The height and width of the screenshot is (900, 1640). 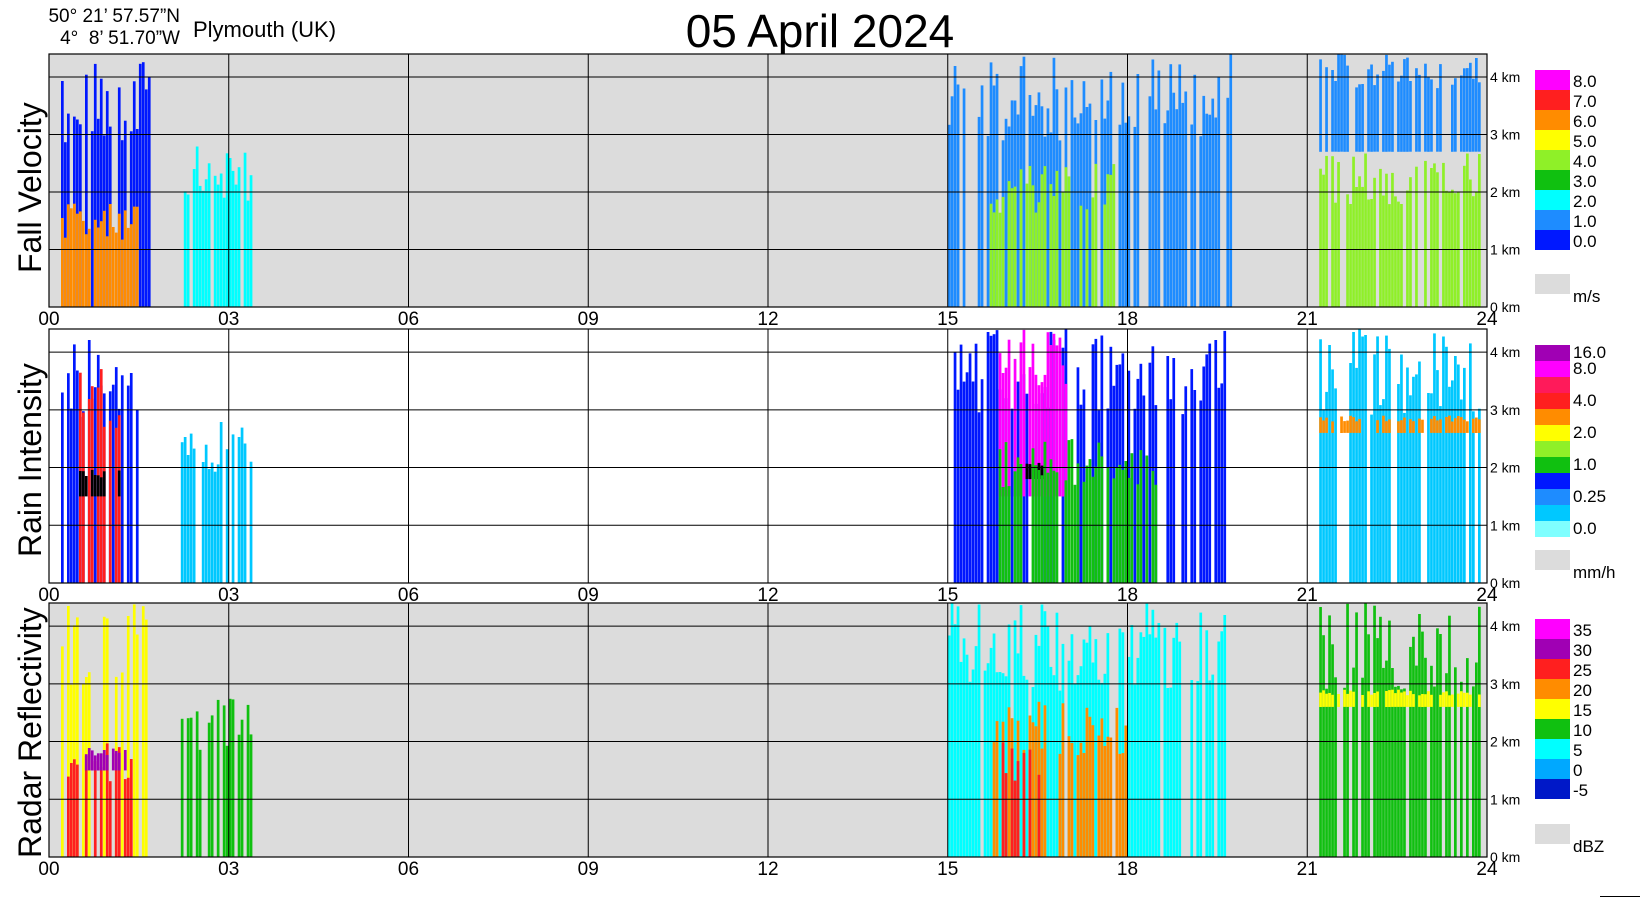 What do you see at coordinates (1505, 192) in the screenshot?
I see `panel-1-ytick-label: 2 km` at bounding box center [1505, 192].